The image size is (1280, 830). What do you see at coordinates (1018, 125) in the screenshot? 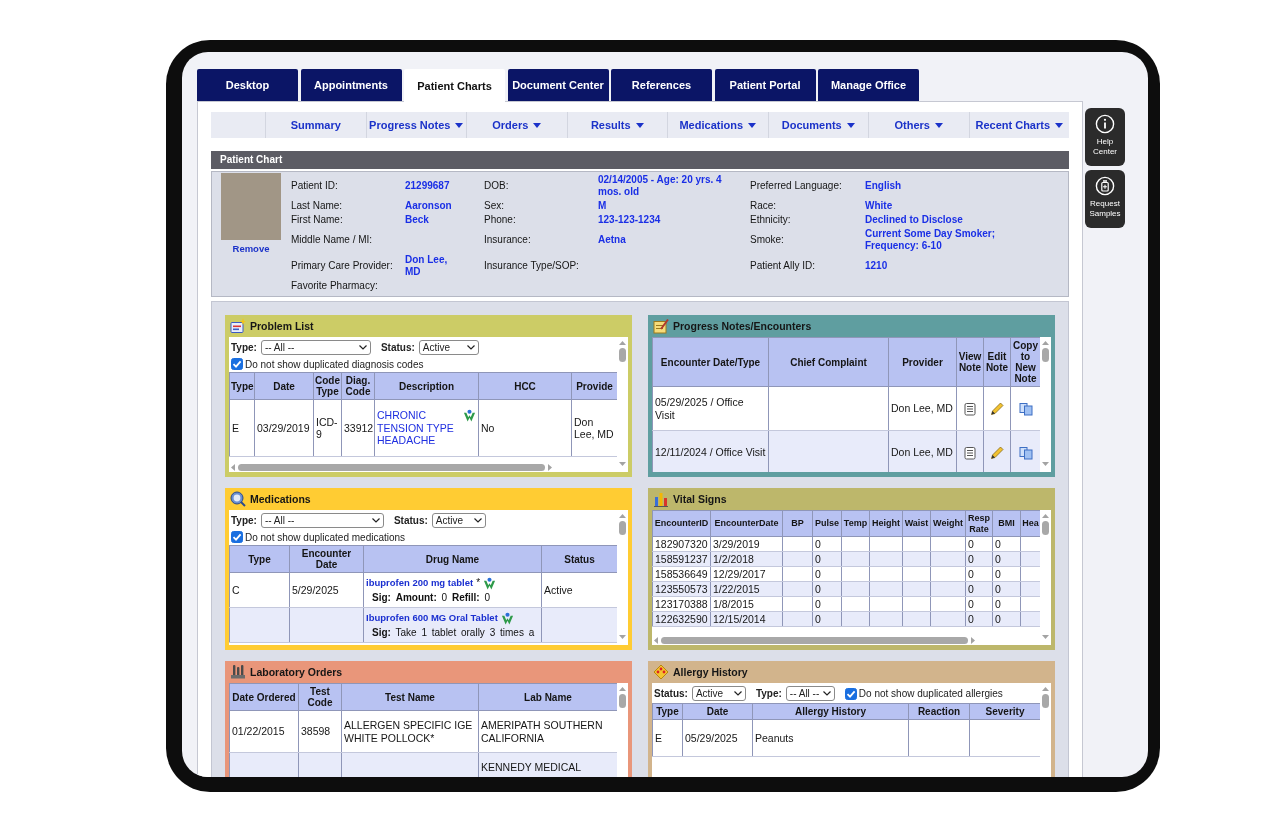
I see `menu-item: Recent Charts` at bounding box center [1018, 125].